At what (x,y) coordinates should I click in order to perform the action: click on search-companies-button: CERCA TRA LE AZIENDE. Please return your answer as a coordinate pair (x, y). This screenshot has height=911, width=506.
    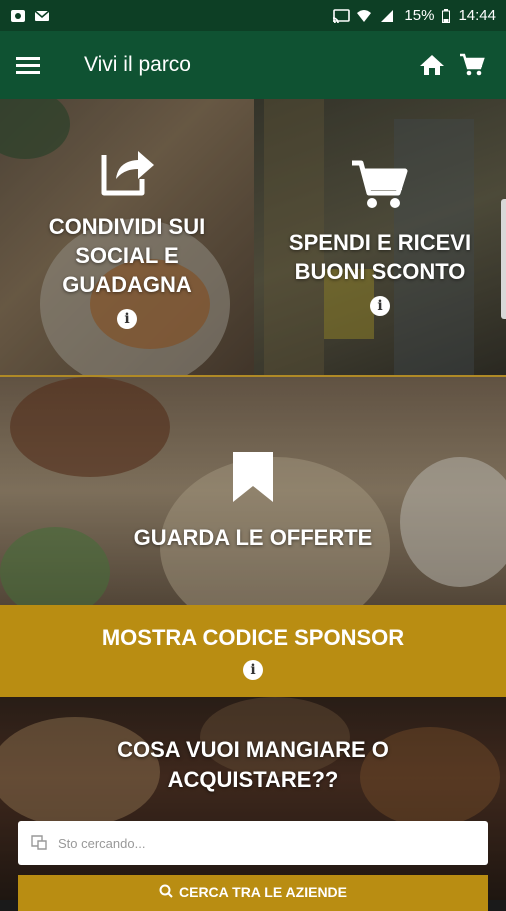
    Looking at the image, I should click on (253, 893).